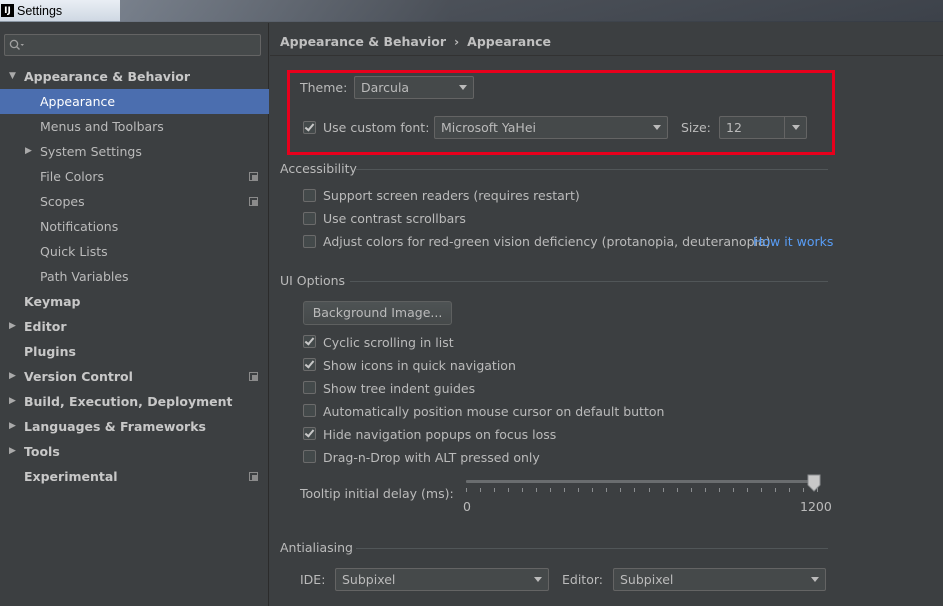 The image size is (943, 606). What do you see at coordinates (531, 11) in the screenshot?
I see `title-bar-glass` at bounding box center [531, 11].